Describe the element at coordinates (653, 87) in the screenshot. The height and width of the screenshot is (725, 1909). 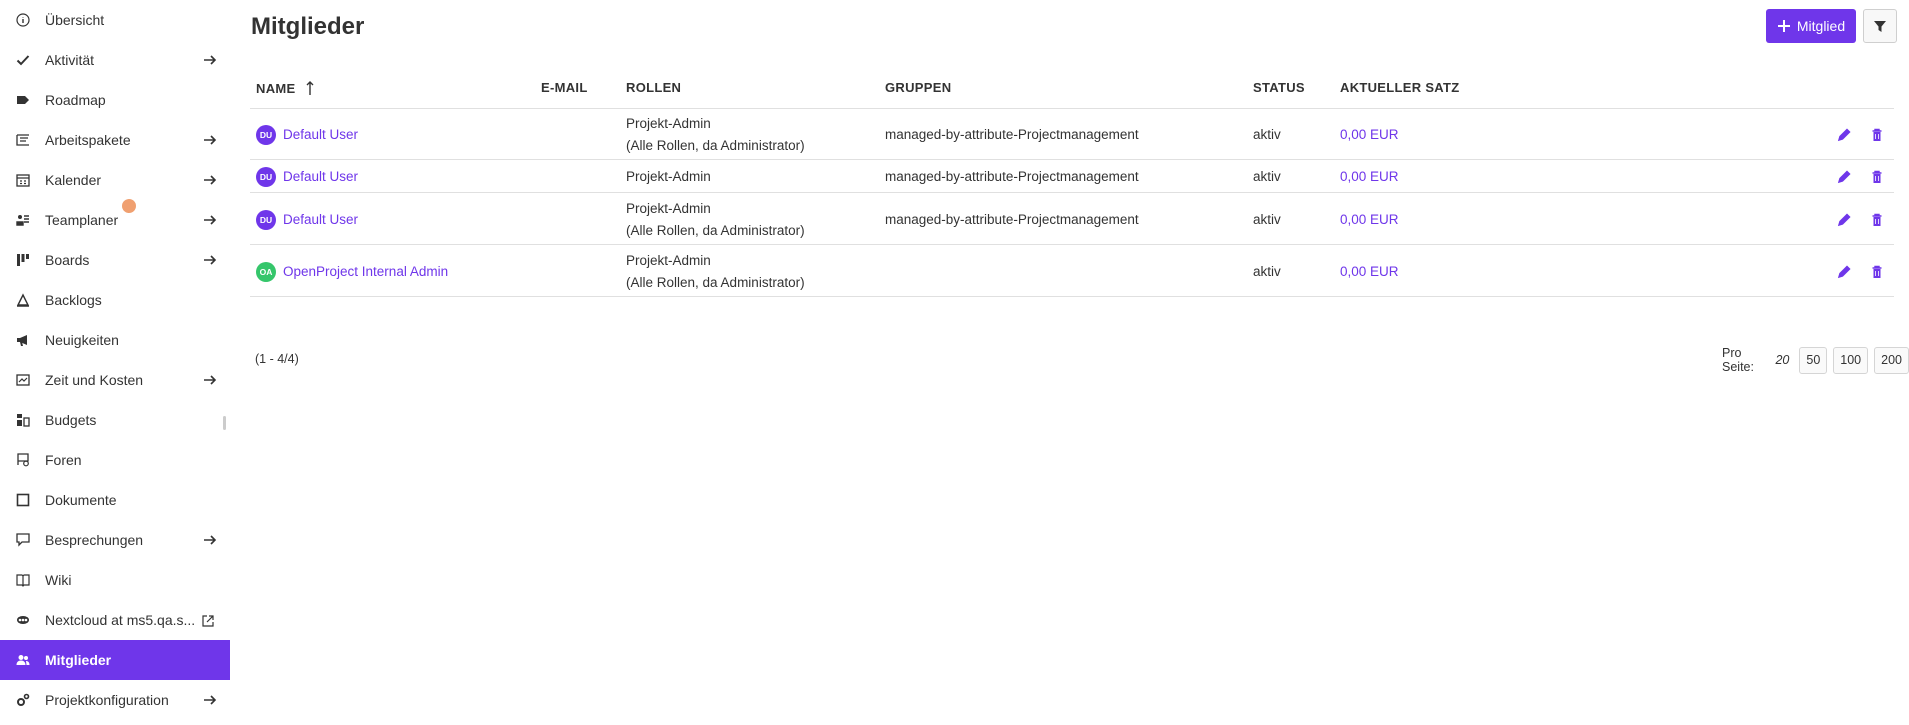
I see `column-header-roles: ROLLEN` at that location.